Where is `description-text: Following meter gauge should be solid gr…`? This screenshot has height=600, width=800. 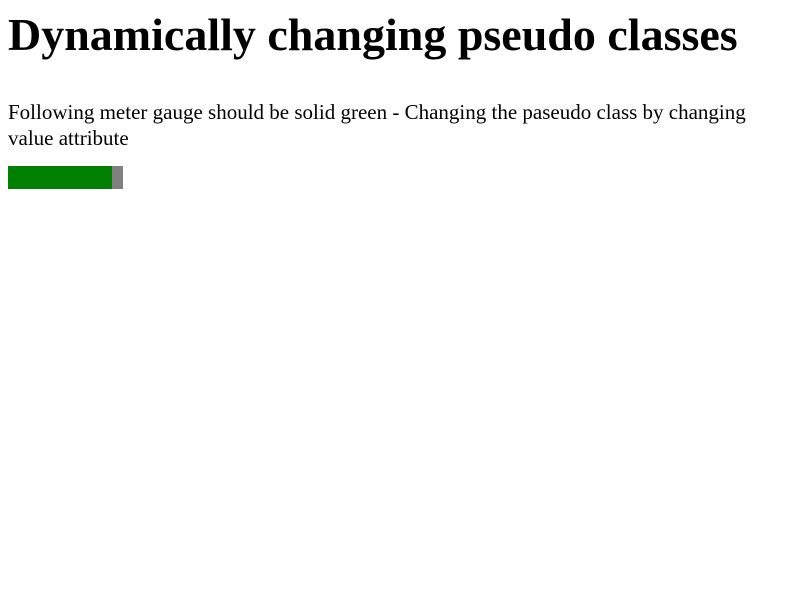 description-text: Following meter gauge should be solid gr… is located at coordinates (377, 125).